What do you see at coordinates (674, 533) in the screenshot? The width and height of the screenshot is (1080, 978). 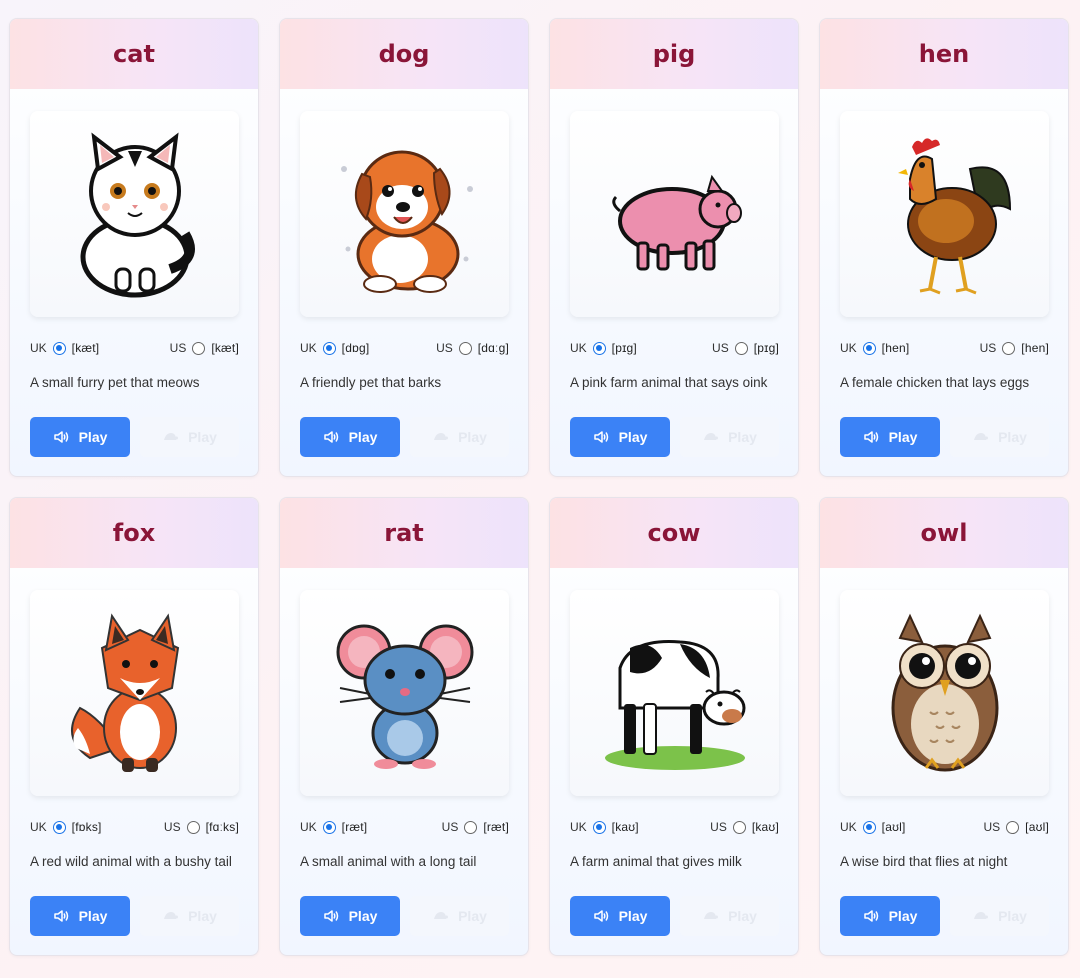 I see `card-header: cow` at bounding box center [674, 533].